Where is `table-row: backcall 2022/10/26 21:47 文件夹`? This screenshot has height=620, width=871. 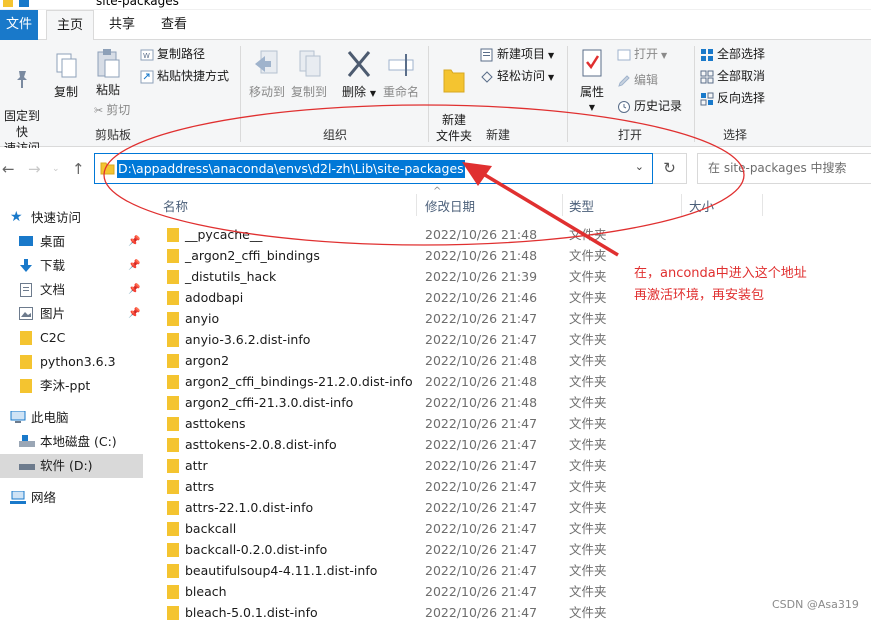
table-row: backcall 2022/10/26 21:47 文件夹 is located at coordinates (509, 528).